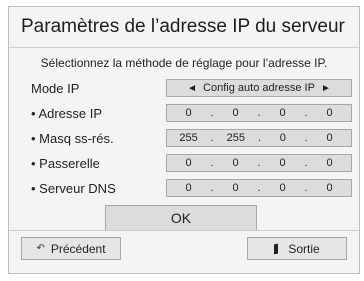  What do you see at coordinates (329, 163) in the screenshot?
I see `gateway-octet-4: 0` at bounding box center [329, 163].